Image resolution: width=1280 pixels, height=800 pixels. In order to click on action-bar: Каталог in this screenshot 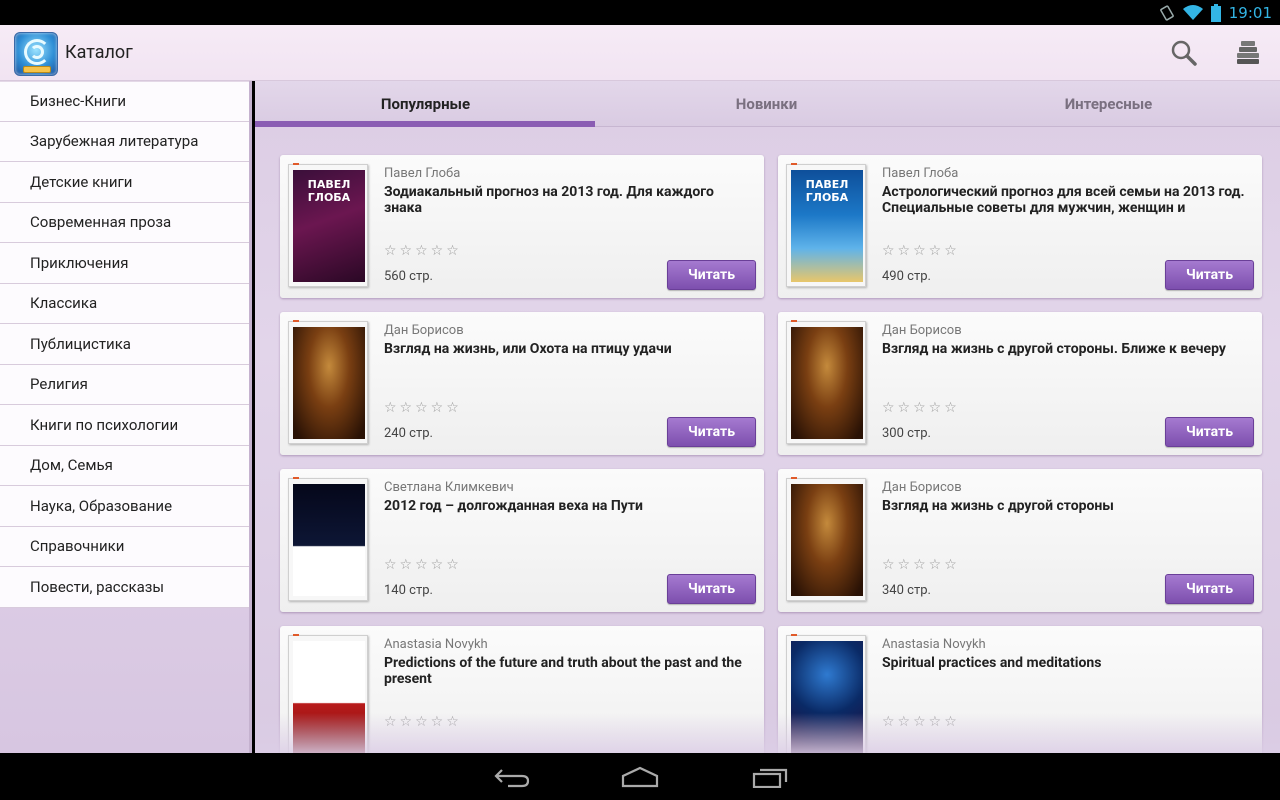, I will do `click(640, 53)`.